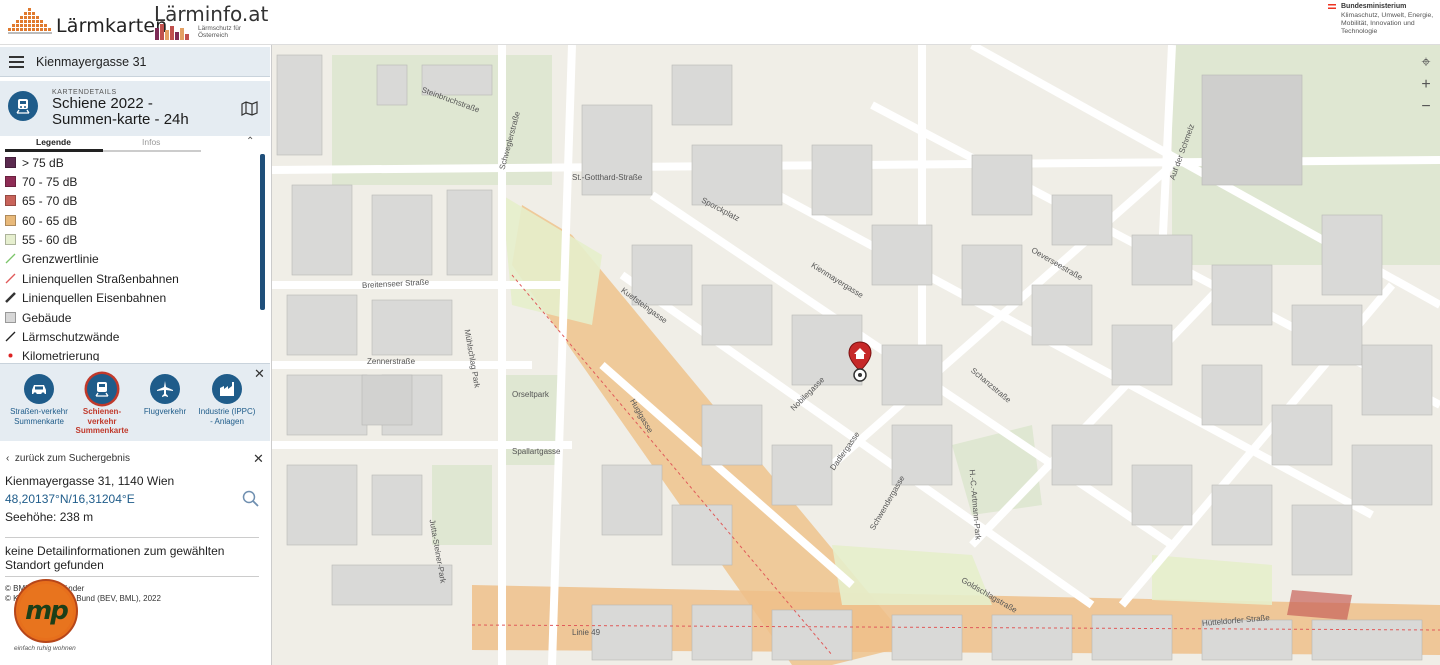 This screenshot has width=1440, height=665. I want to click on legend-item: Linienquellen Straßenbahnen, so click(92, 278).